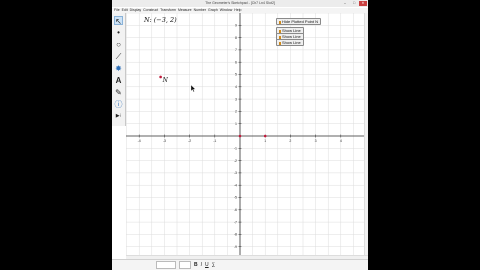  What do you see at coordinates (214, 265) in the screenshot?
I see `symbol-palette-icon: ∑` at bounding box center [214, 265].